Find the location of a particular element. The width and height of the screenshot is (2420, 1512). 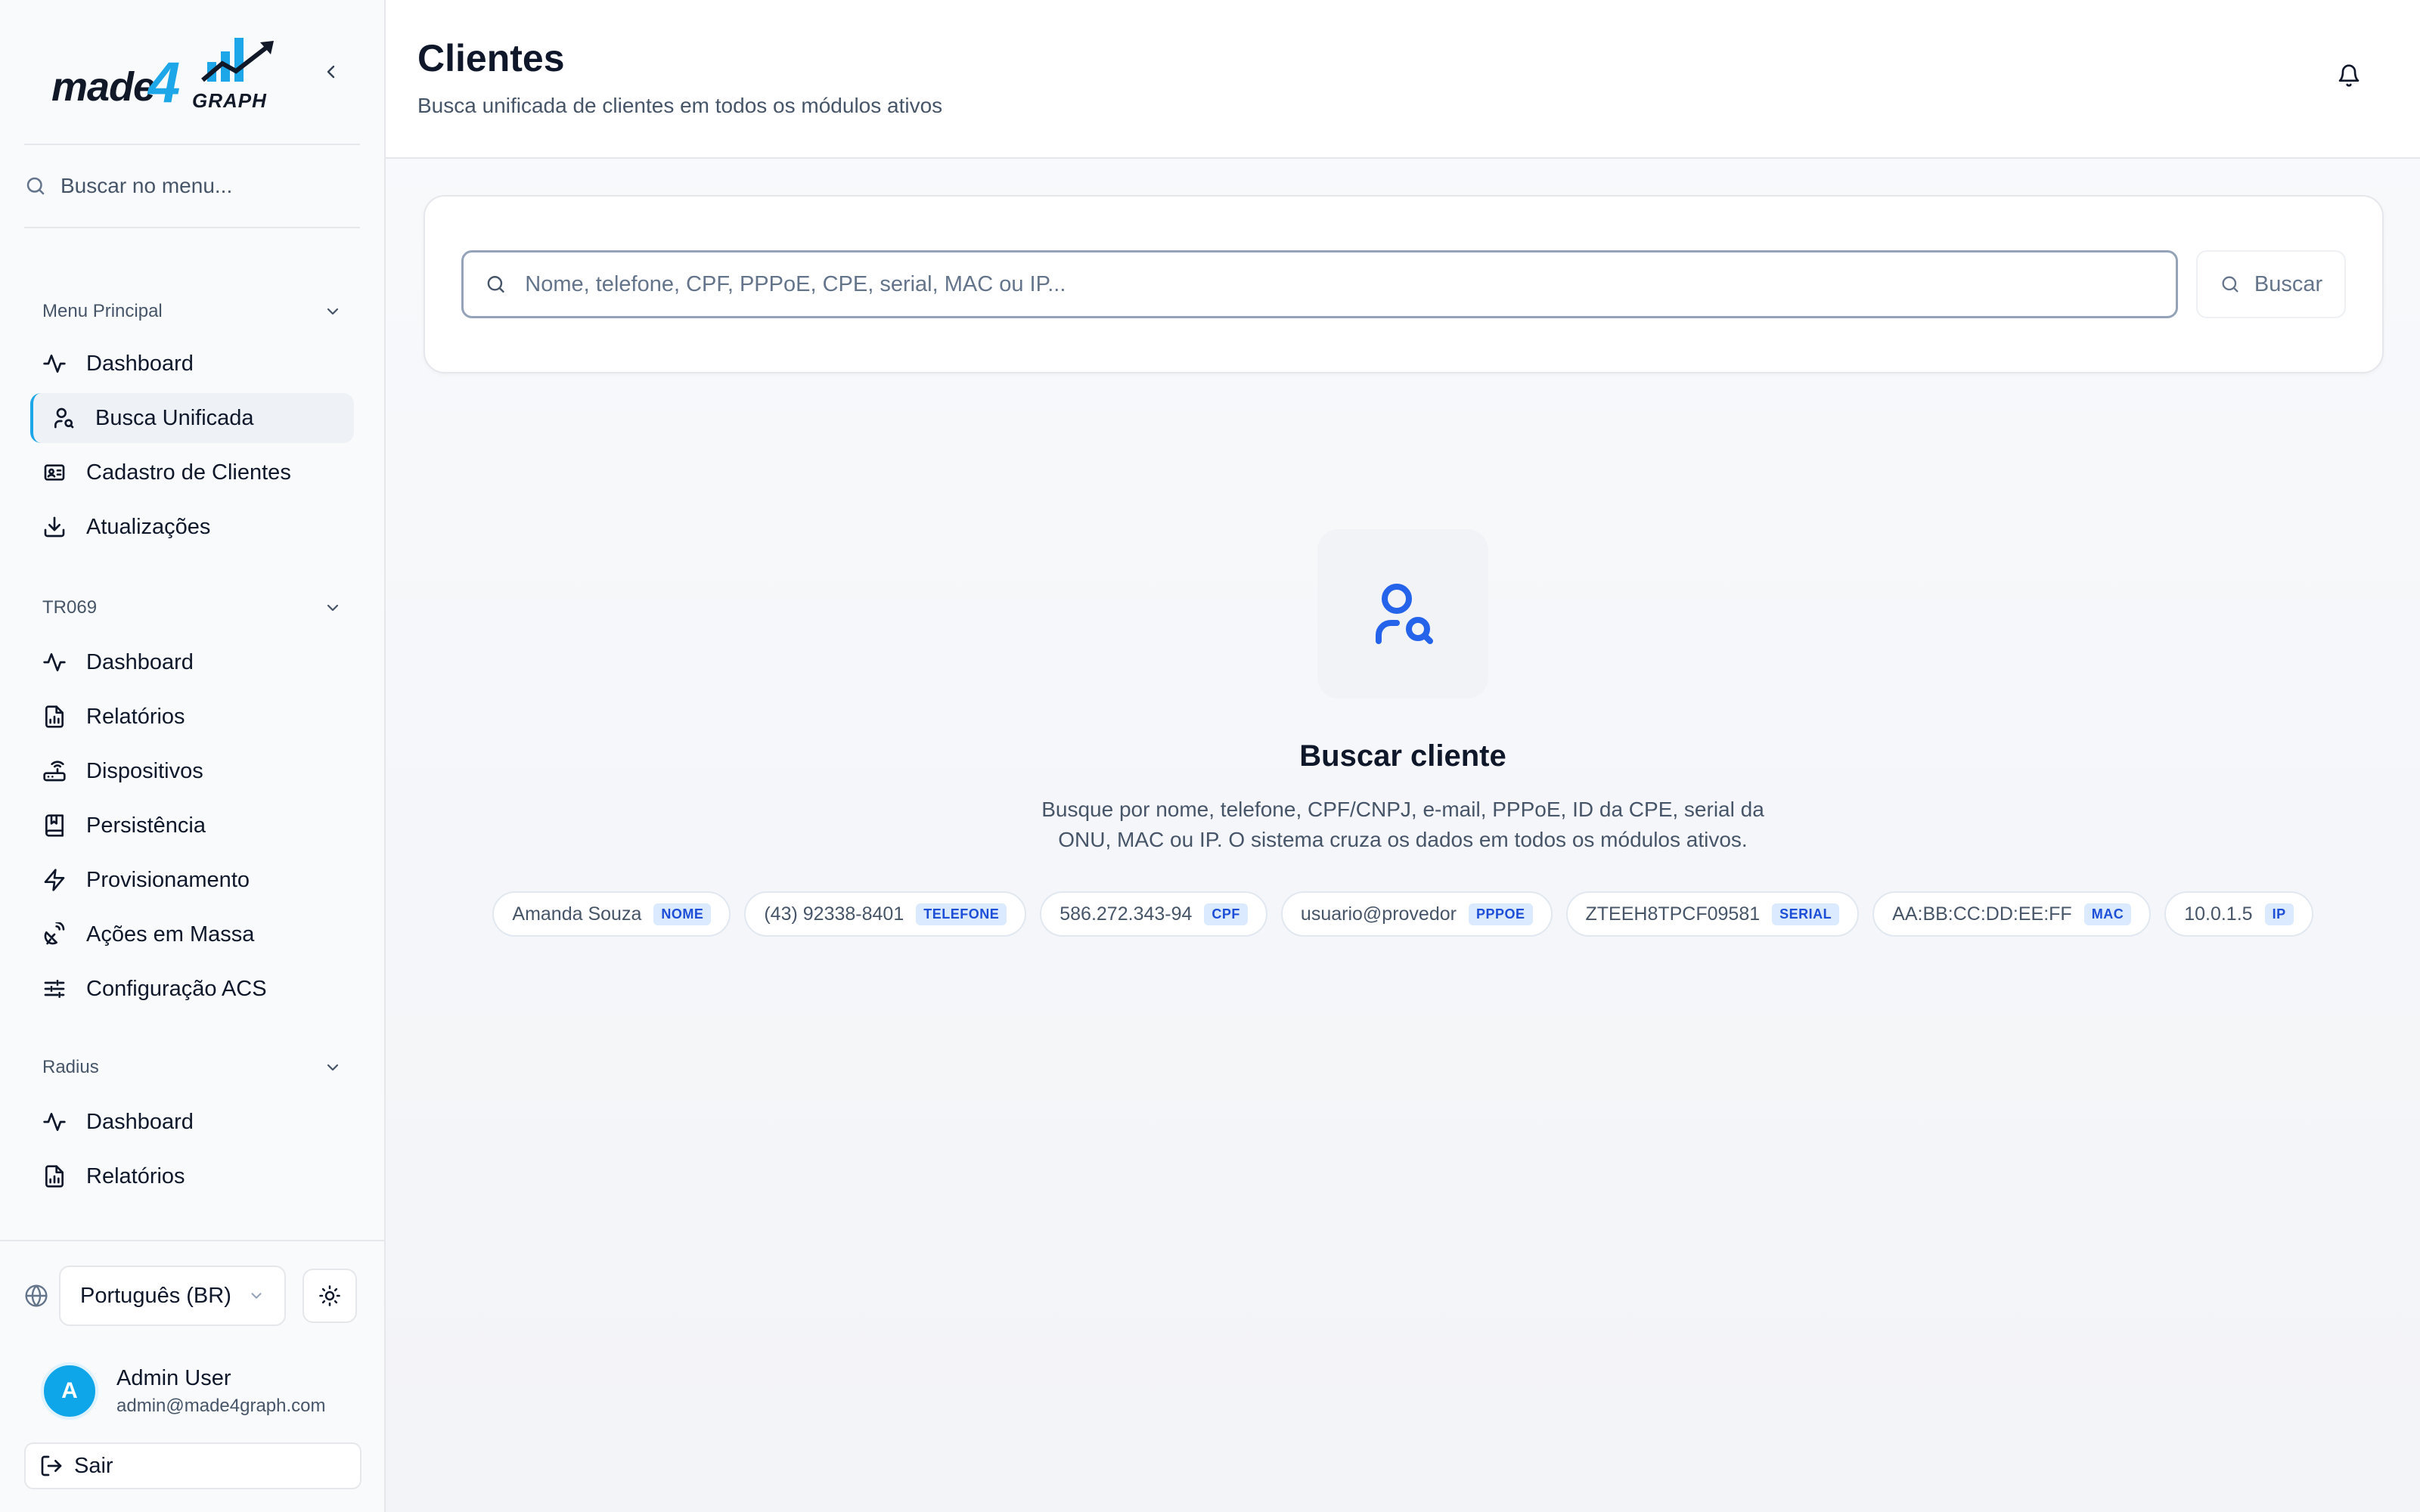

sidebar-item-dashboard: Dashboard is located at coordinates (192, 364).